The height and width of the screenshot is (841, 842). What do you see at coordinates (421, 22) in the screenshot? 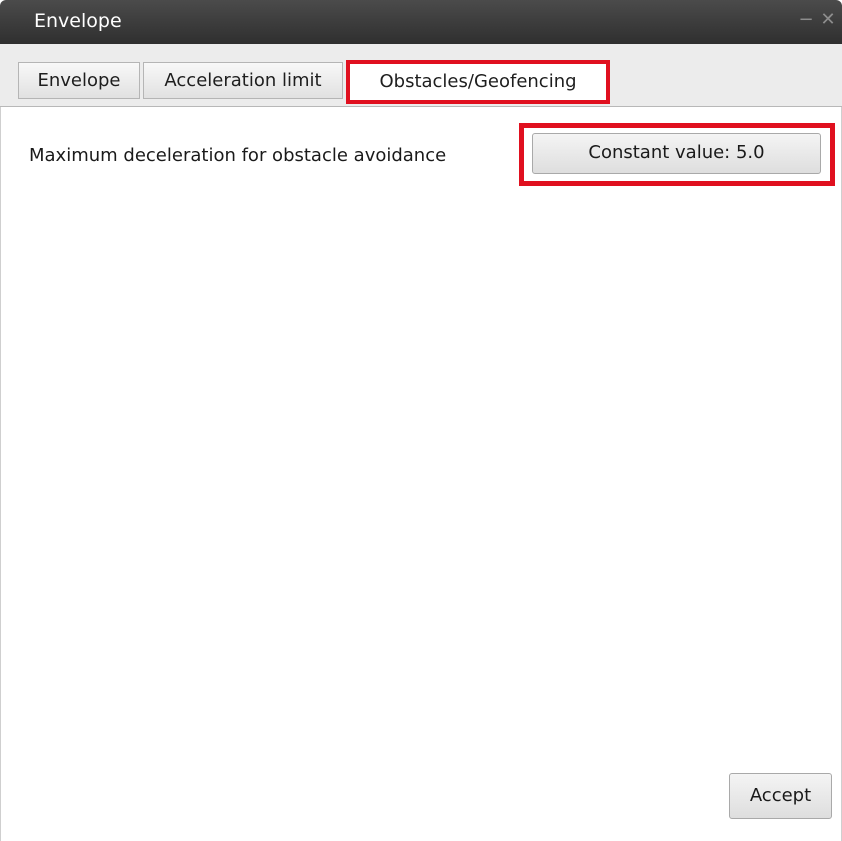
I see `title-bar: Envelope − ✕` at bounding box center [421, 22].